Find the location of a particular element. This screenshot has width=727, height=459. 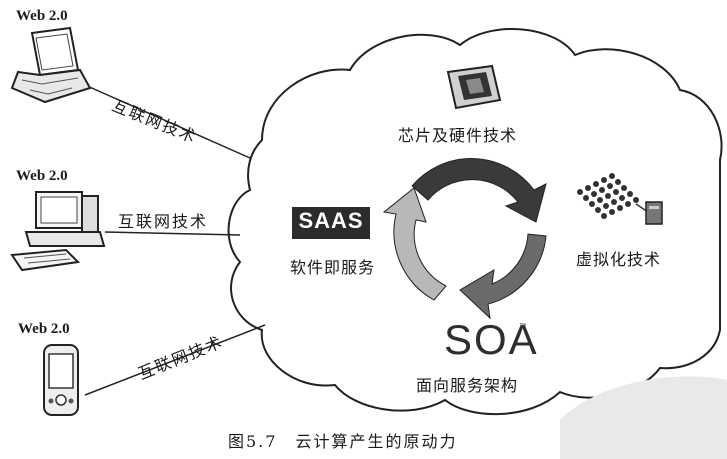

soa-trademark: ™ is located at coordinates (522, 326).